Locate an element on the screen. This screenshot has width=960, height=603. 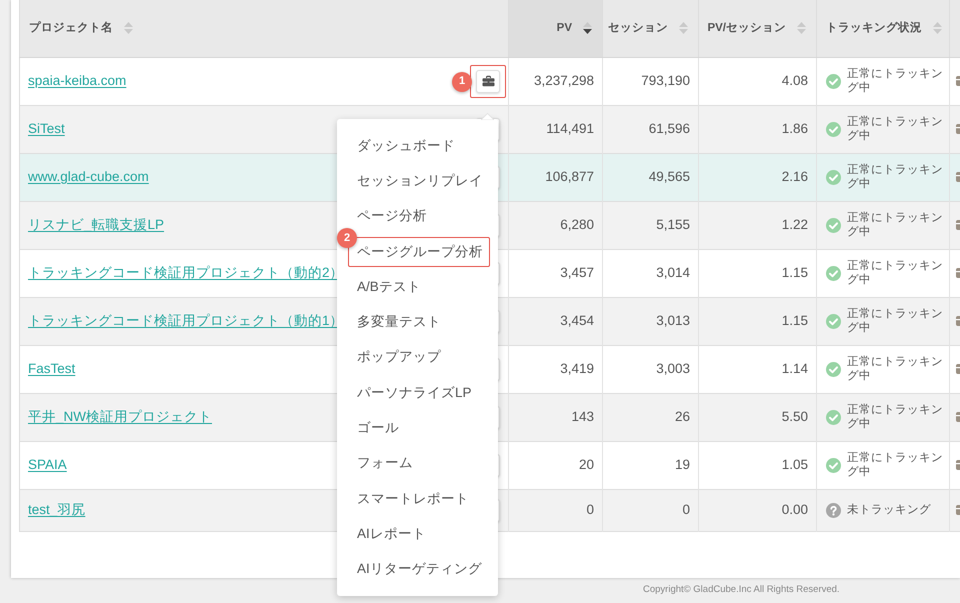
briefcase-icon is located at coordinates (488, 81).